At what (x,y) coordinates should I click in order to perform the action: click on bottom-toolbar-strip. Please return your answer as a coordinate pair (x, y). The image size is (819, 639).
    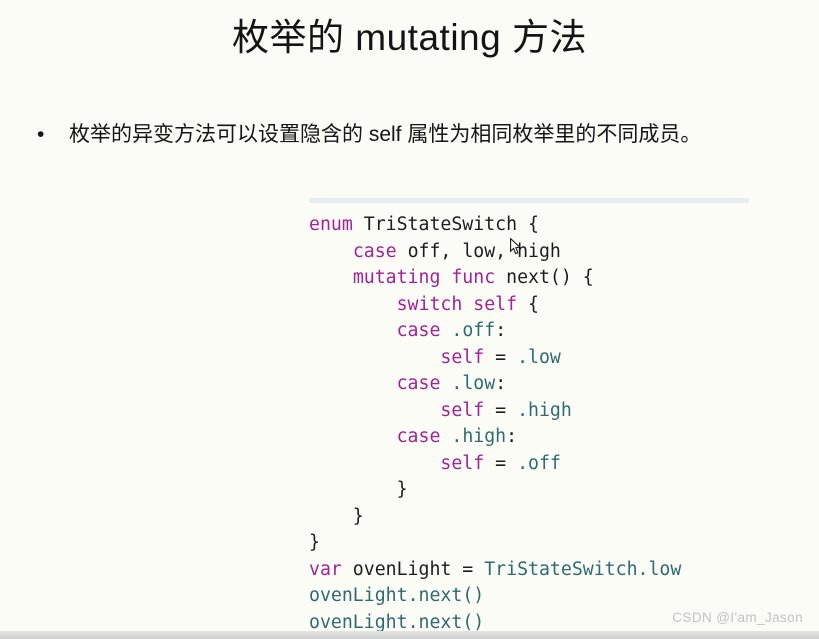
    Looking at the image, I should click on (409, 635).